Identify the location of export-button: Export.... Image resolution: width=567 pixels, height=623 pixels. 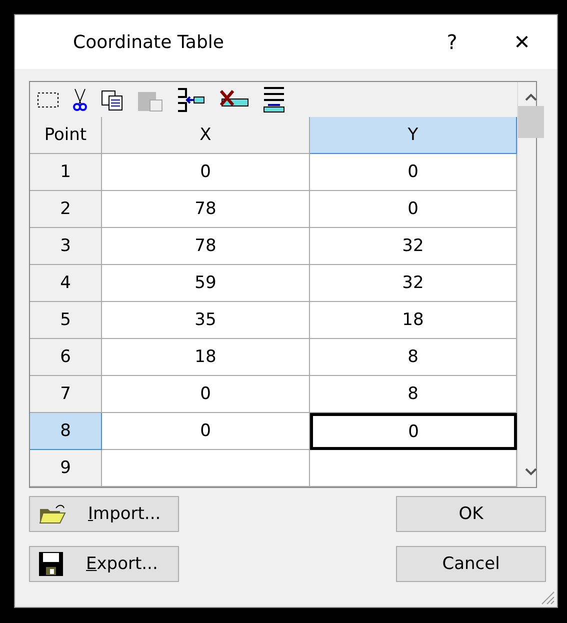
(104, 564).